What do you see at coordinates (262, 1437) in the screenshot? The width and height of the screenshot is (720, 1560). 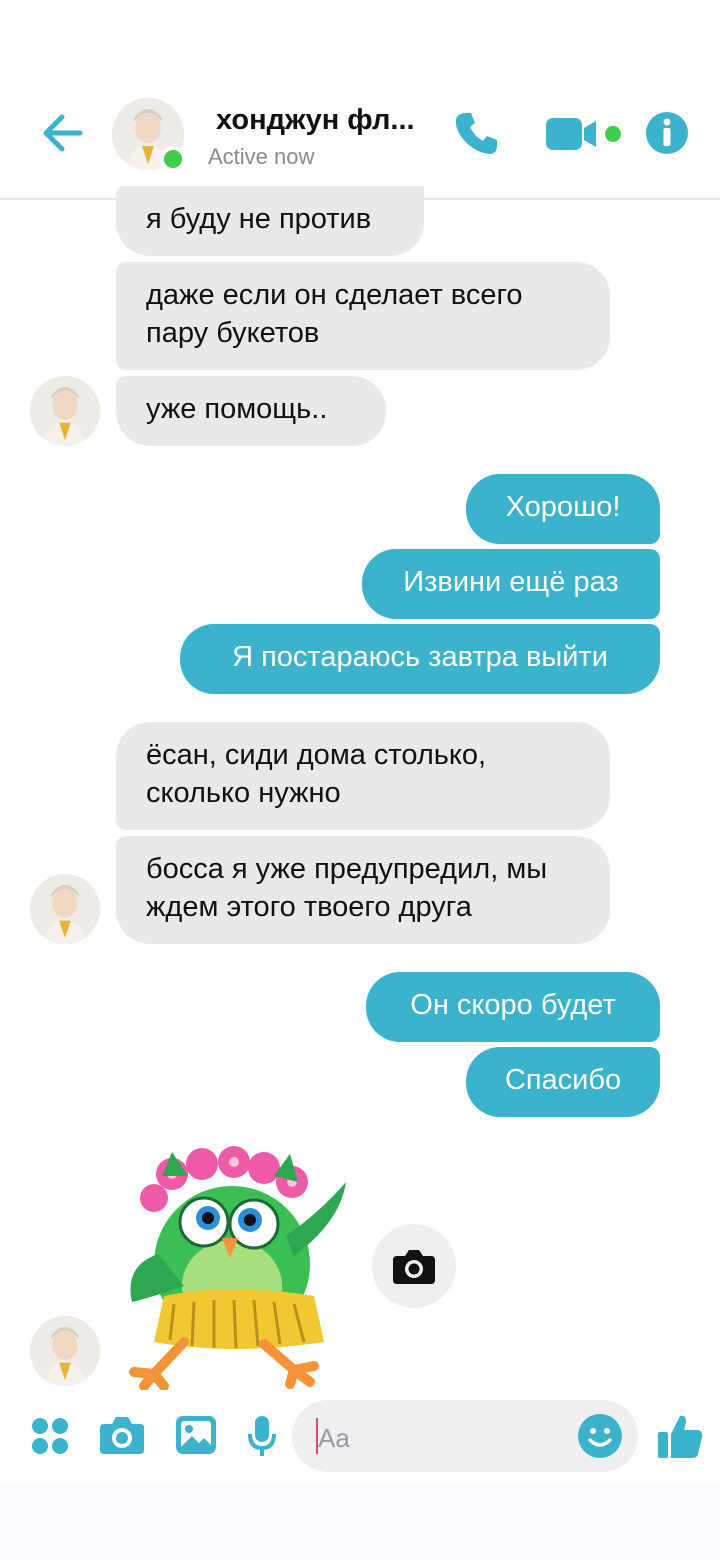 I see `microphone-icon` at bounding box center [262, 1437].